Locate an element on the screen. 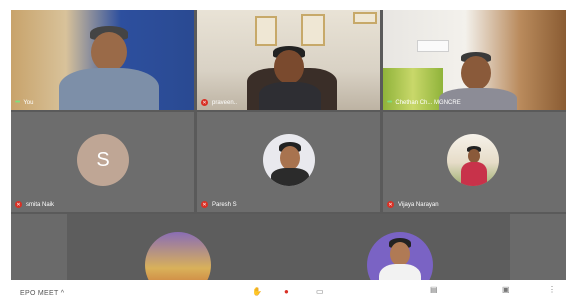 This screenshot has height=297, width=566. present-screen-icon: ▭ is located at coordinates (320, 291).